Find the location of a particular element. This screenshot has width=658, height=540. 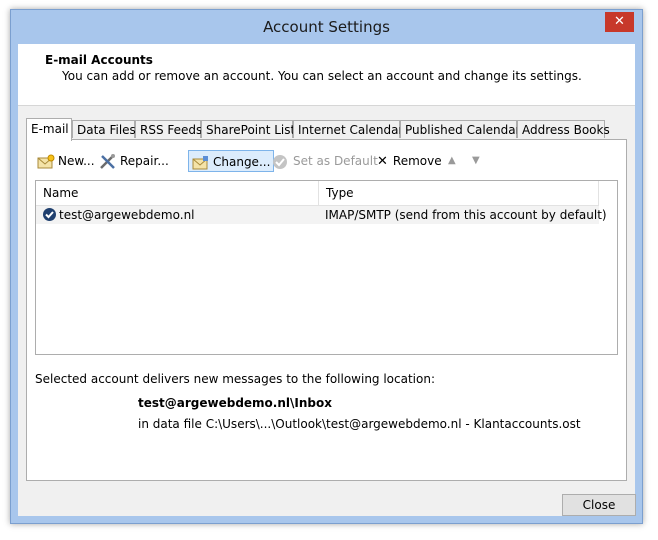

column-header-name: Name is located at coordinates (177, 193).